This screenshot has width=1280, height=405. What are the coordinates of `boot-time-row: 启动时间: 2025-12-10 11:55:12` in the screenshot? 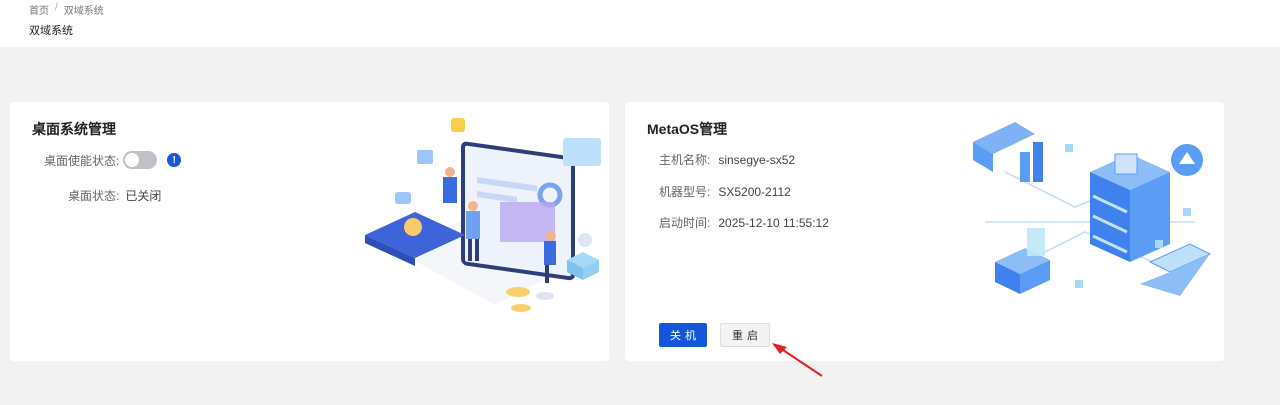 It's located at (744, 222).